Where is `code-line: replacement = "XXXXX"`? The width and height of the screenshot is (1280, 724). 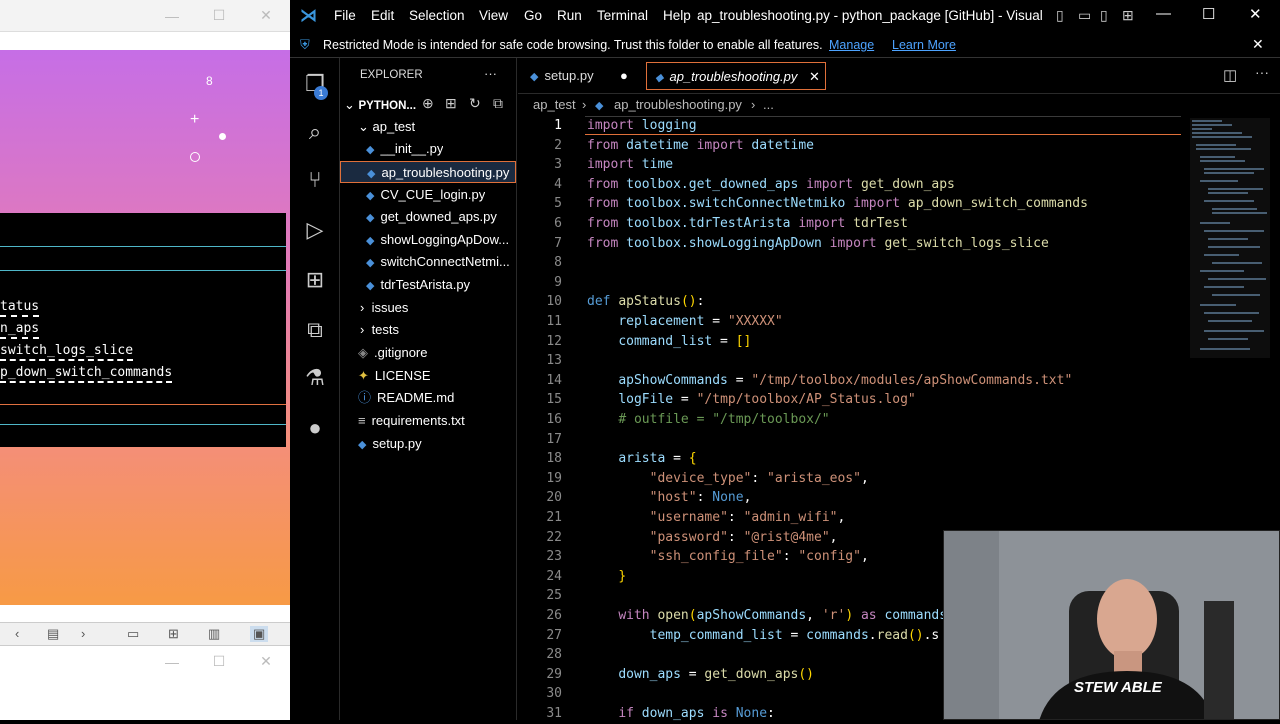 code-line: replacement = "XXXXX" is located at coordinates (684, 322).